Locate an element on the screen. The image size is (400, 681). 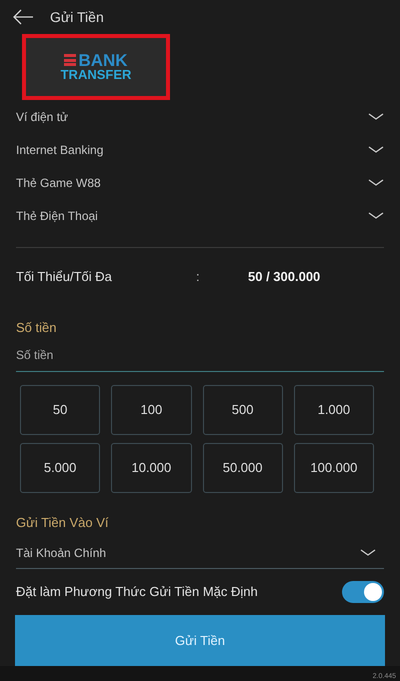
page-title: Gửi Tiền is located at coordinates (77, 17).